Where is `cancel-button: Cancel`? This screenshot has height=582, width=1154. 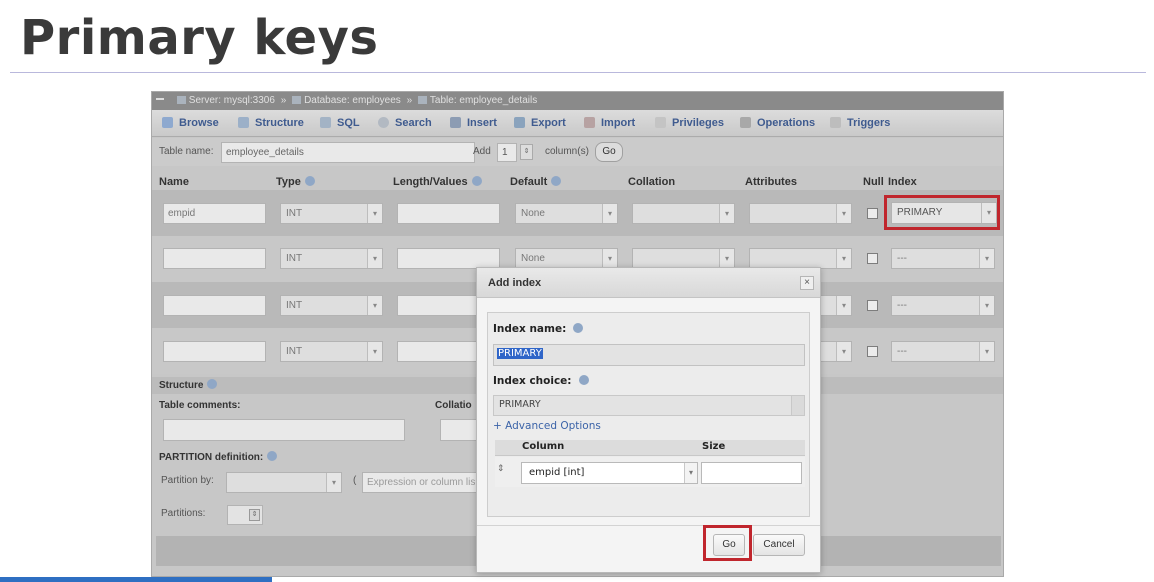
cancel-button: Cancel is located at coordinates (779, 545).